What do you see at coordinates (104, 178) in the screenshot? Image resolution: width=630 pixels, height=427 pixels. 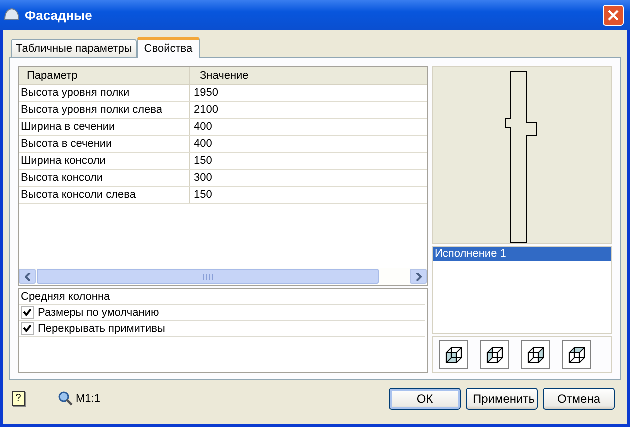 I see `table-cell: Высота консоли` at bounding box center [104, 178].